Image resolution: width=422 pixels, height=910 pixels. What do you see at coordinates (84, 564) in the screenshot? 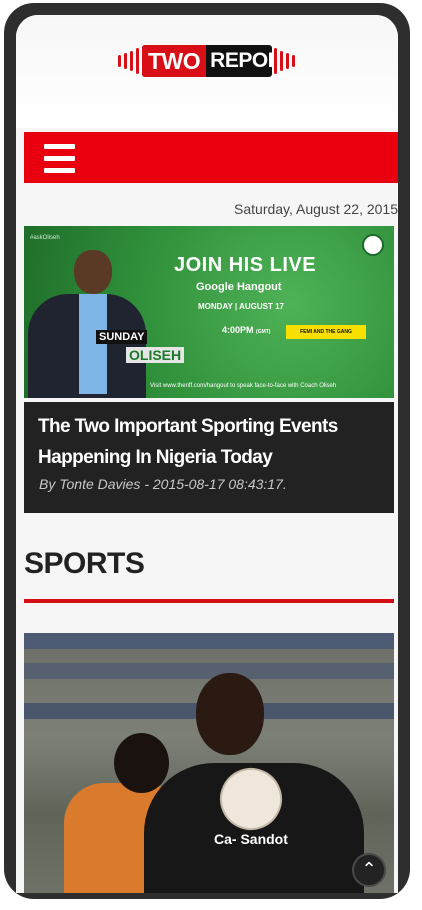
I see `section-title: SPORTS` at bounding box center [84, 564].